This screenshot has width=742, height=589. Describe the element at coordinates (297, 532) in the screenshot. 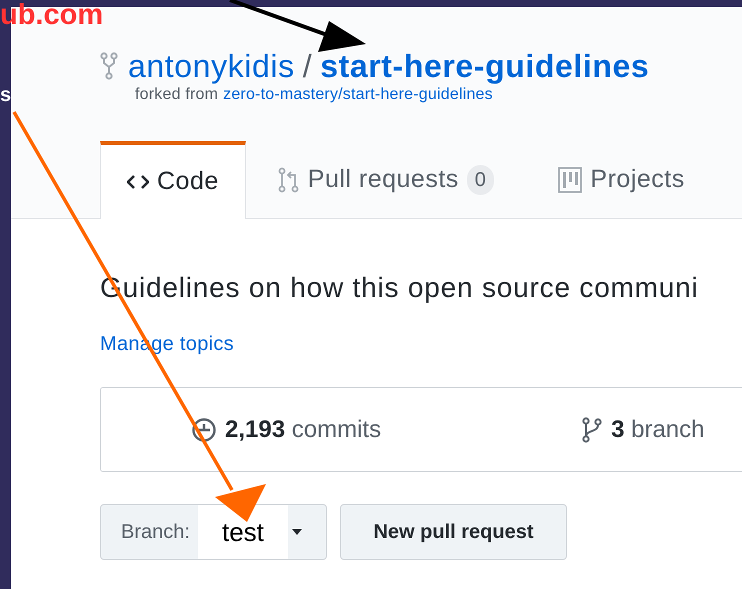

I see `caret-icon` at that location.